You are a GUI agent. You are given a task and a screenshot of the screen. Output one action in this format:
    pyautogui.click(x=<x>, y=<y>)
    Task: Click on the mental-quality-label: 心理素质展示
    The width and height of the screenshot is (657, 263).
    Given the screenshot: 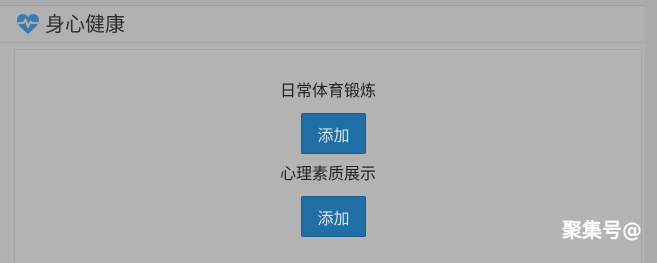 What is the action you would take?
    pyautogui.click(x=327, y=173)
    